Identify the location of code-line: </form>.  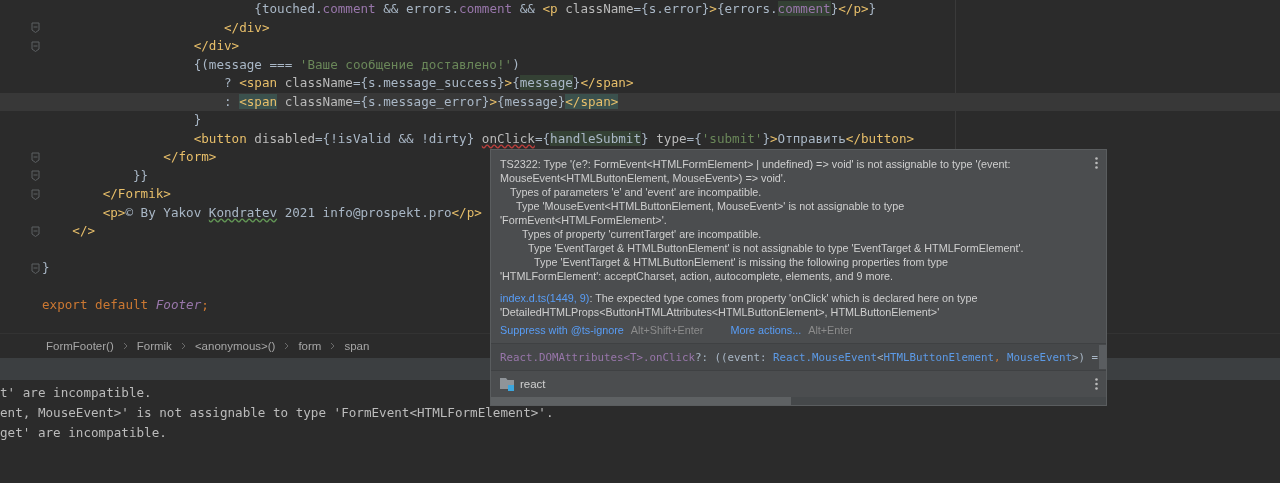
(190, 157).